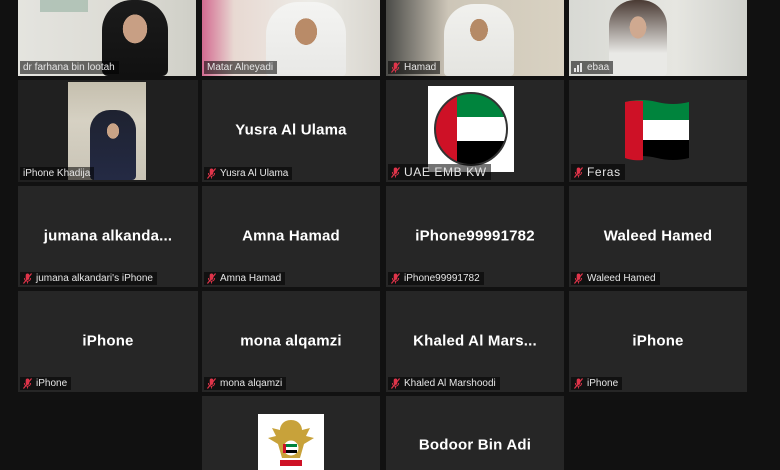  I want to click on logo-decor, so click(64, 6).